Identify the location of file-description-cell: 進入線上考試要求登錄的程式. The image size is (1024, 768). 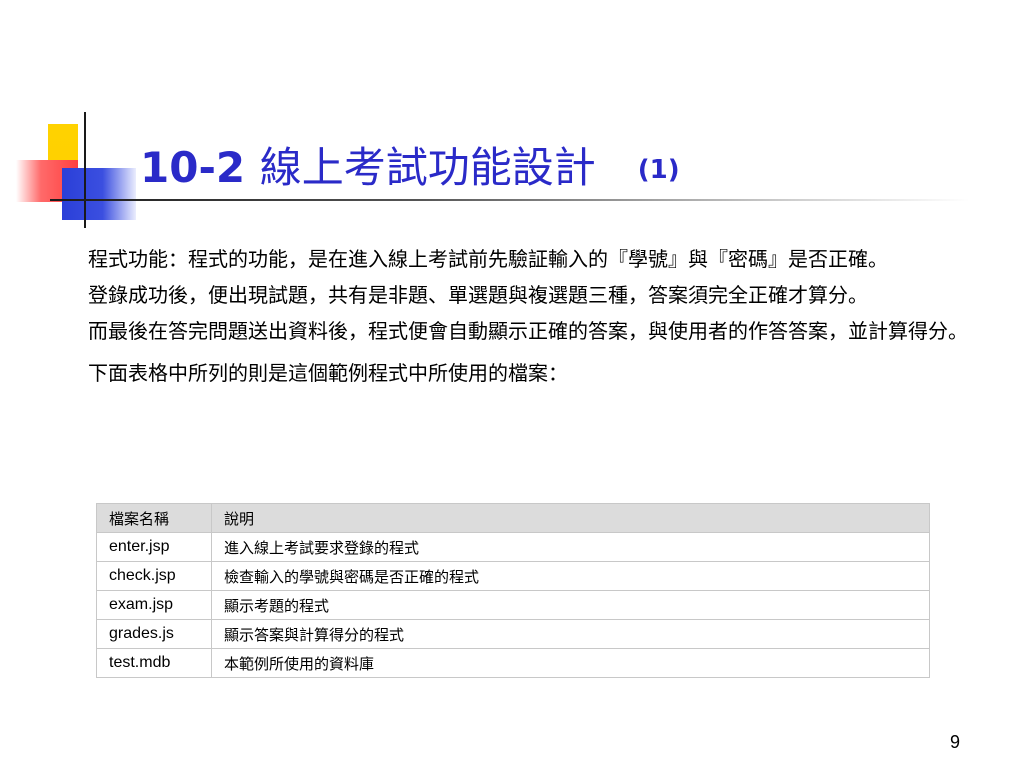
(570, 547).